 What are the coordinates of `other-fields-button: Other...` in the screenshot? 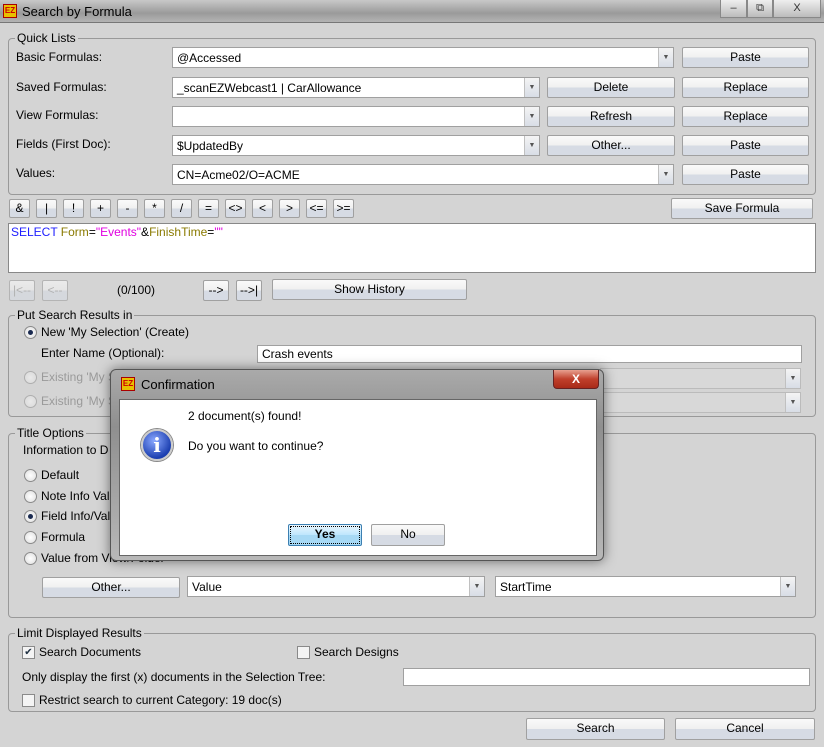 It's located at (611, 145).